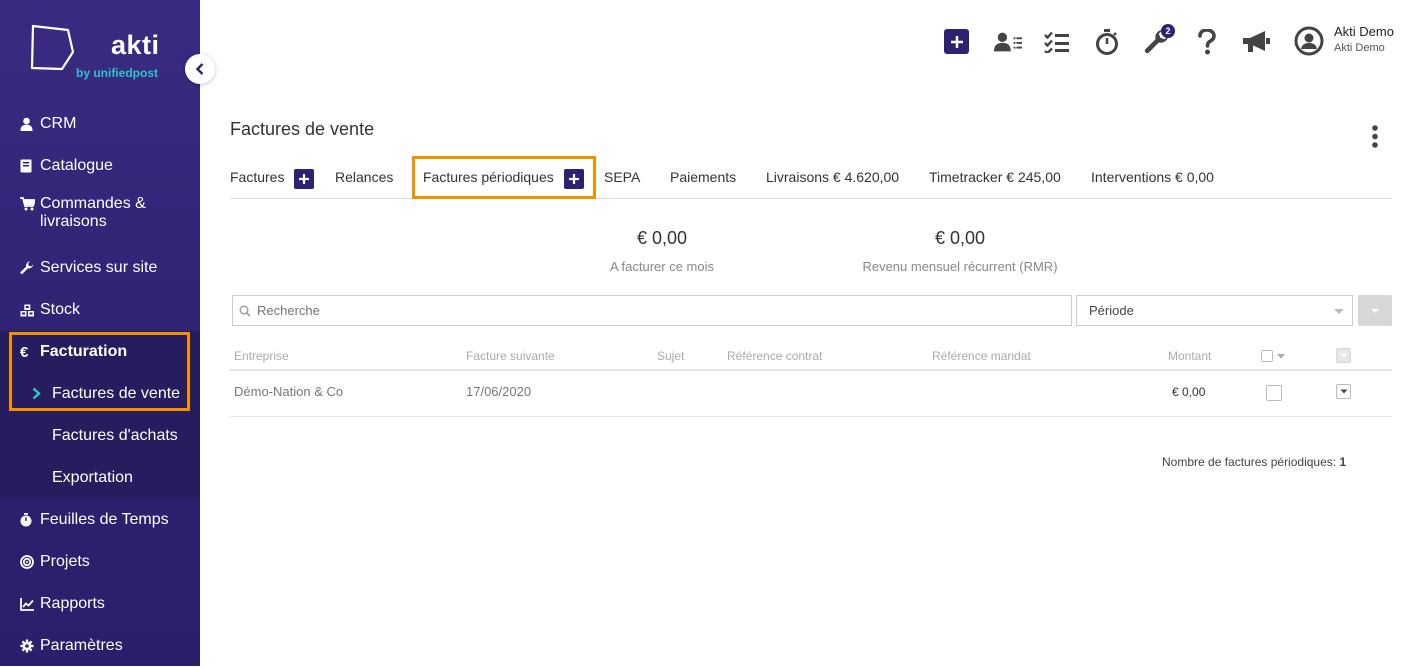 This screenshot has width=1401, height=667. I want to click on more-options-button, so click(1375, 137).